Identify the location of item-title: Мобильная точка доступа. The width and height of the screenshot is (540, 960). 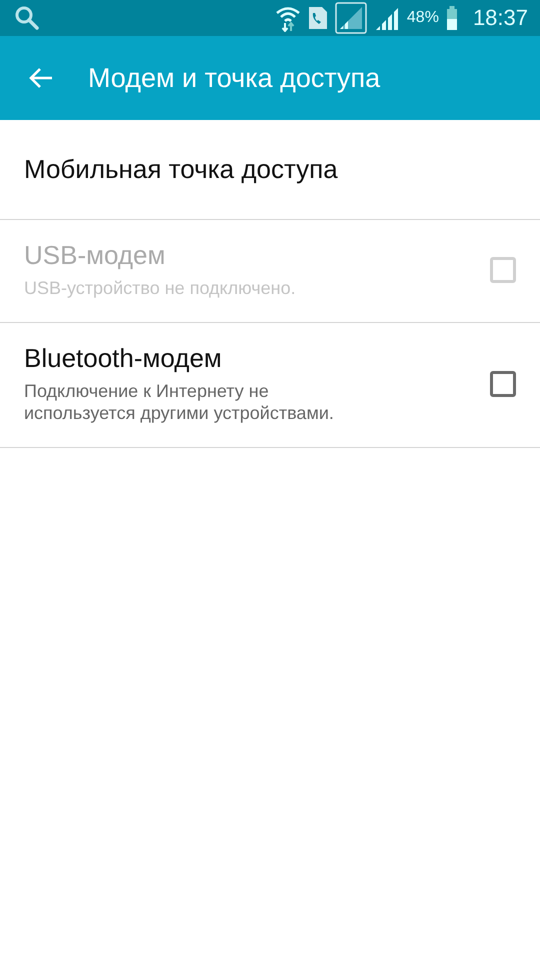
(181, 169).